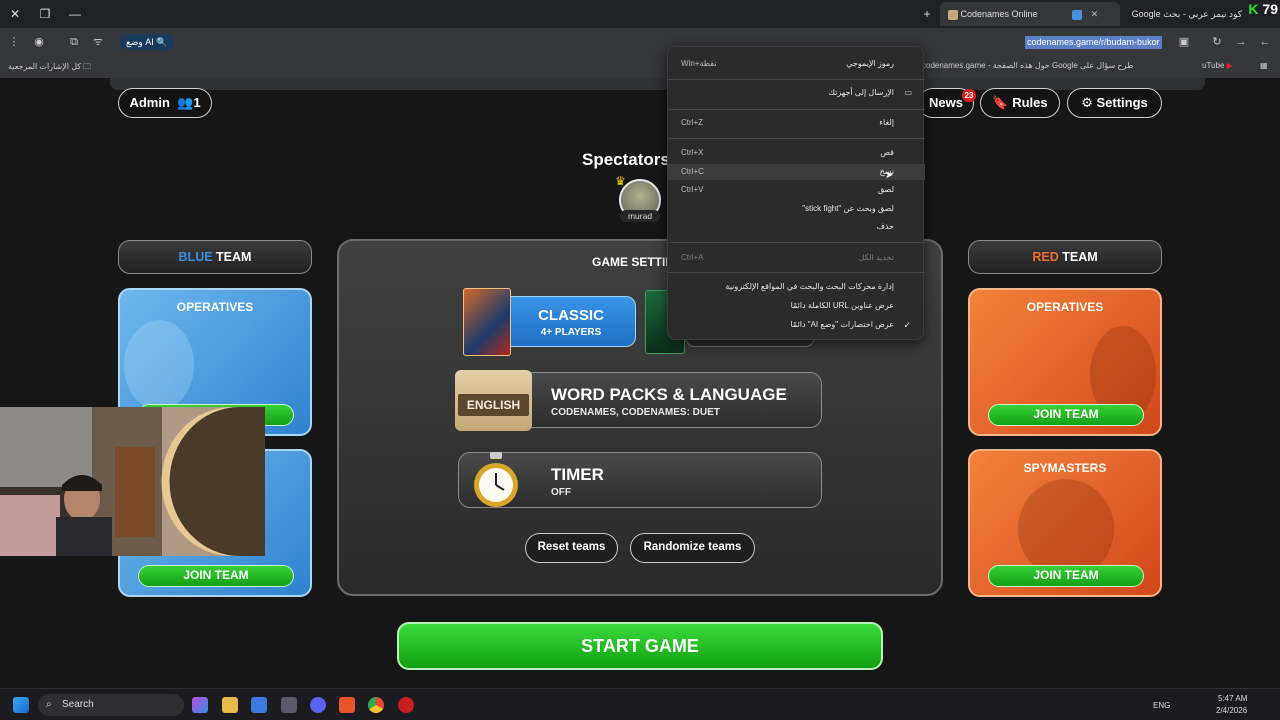 The height and width of the screenshot is (720, 1280). Describe the element at coordinates (1066, 576) in the screenshot. I see `red-spymasters-join-button: JOIN TEAM` at that location.